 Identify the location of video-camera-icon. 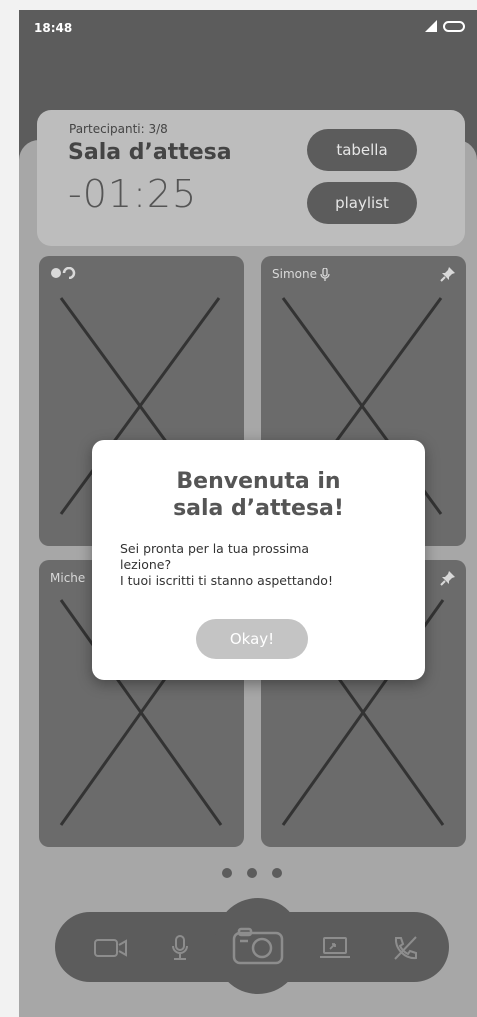
(111, 948).